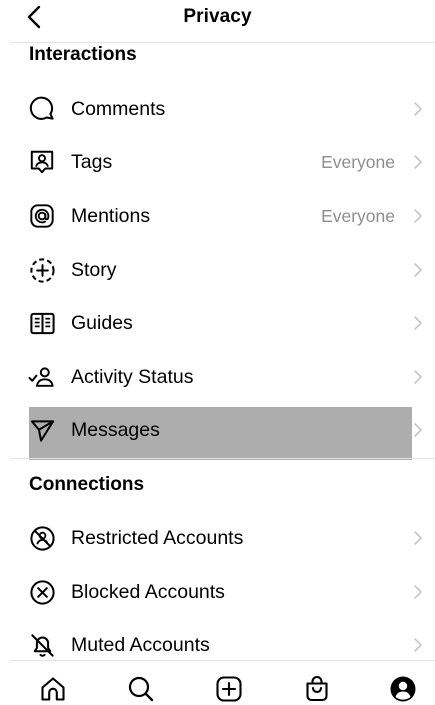 This screenshot has width=435, height=705. What do you see at coordinates (83, 54) in the screenshot?
I see `section-title-interactions: Interactions` at bounding box center [83, 54].